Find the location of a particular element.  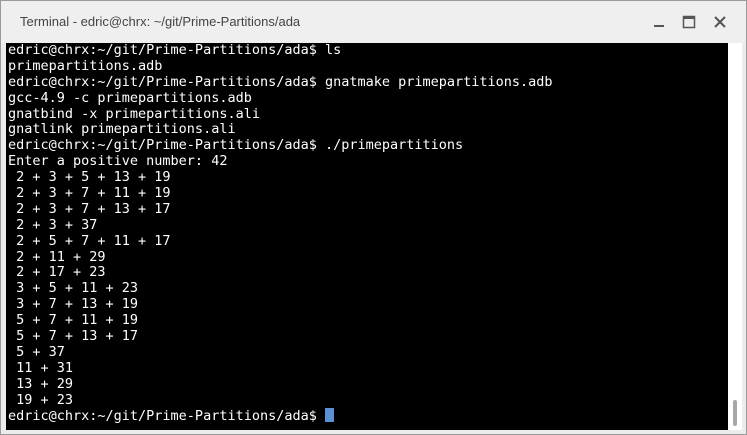

terminal-line: 5 + 37 is located at coordinates (36, 351).